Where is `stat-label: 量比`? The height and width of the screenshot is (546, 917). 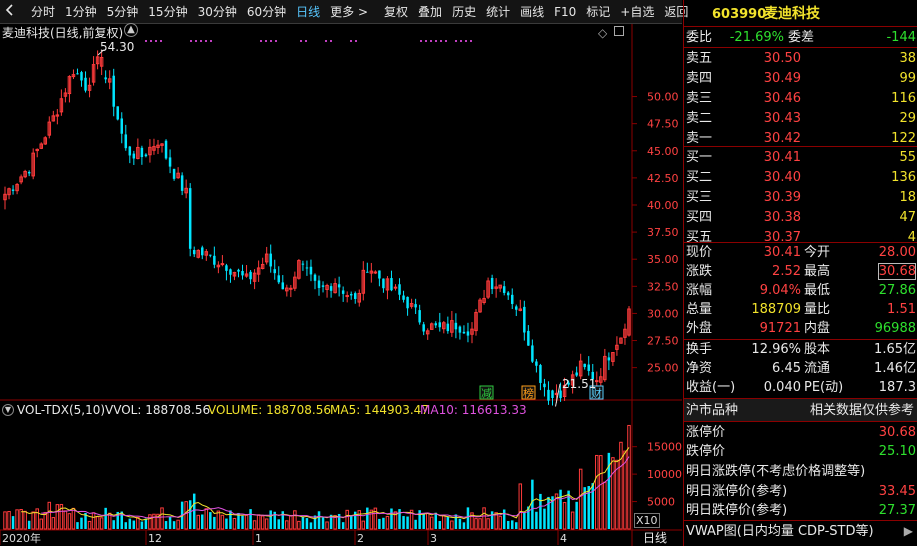
stat-label: 量比 is located at coordinates (817, 309).